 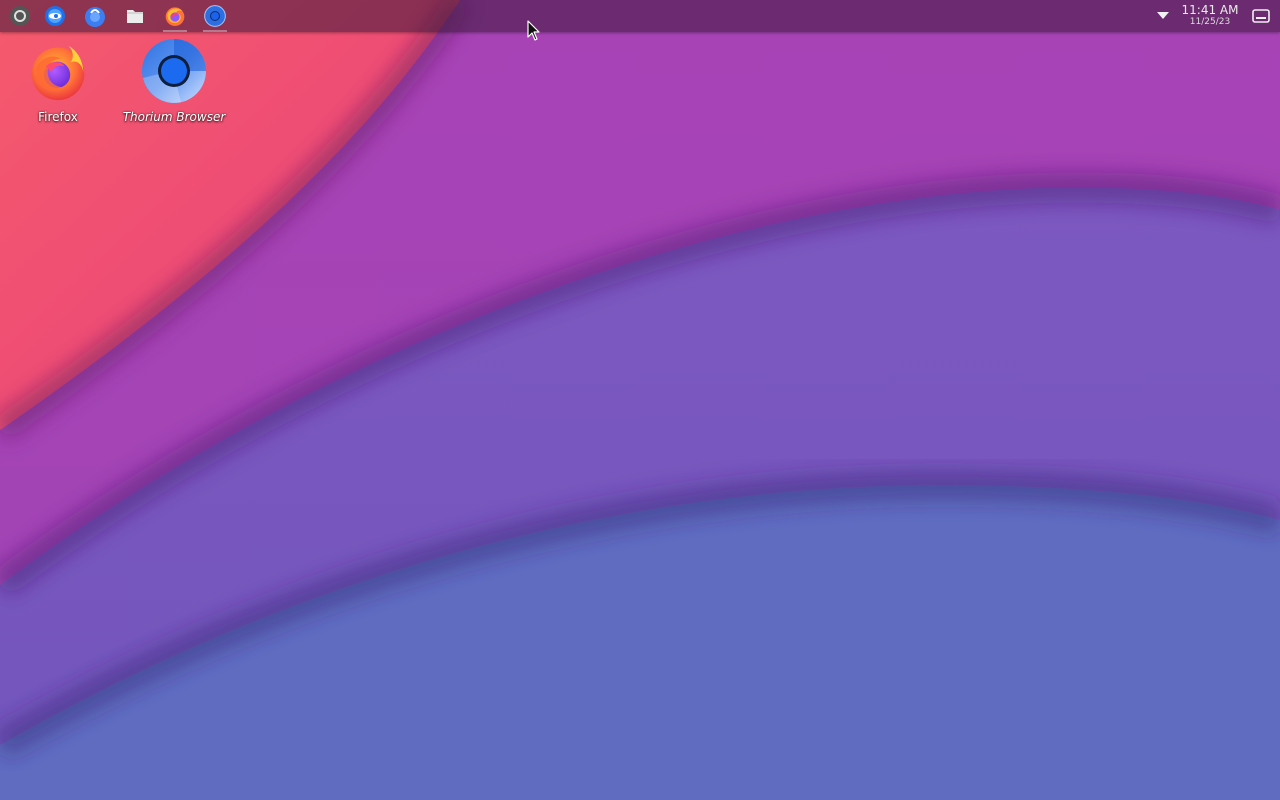 I want to click on clock: 11:41 AM 11/25/23, so click(x=1210, y=17).